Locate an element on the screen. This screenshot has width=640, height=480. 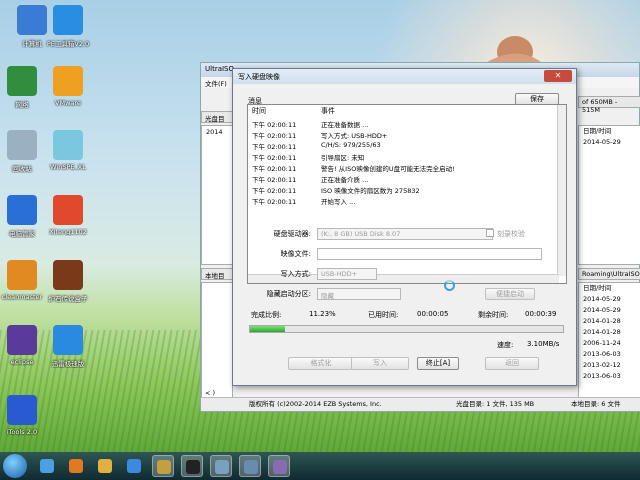
progress-fill is located at coordinates (268, 329).